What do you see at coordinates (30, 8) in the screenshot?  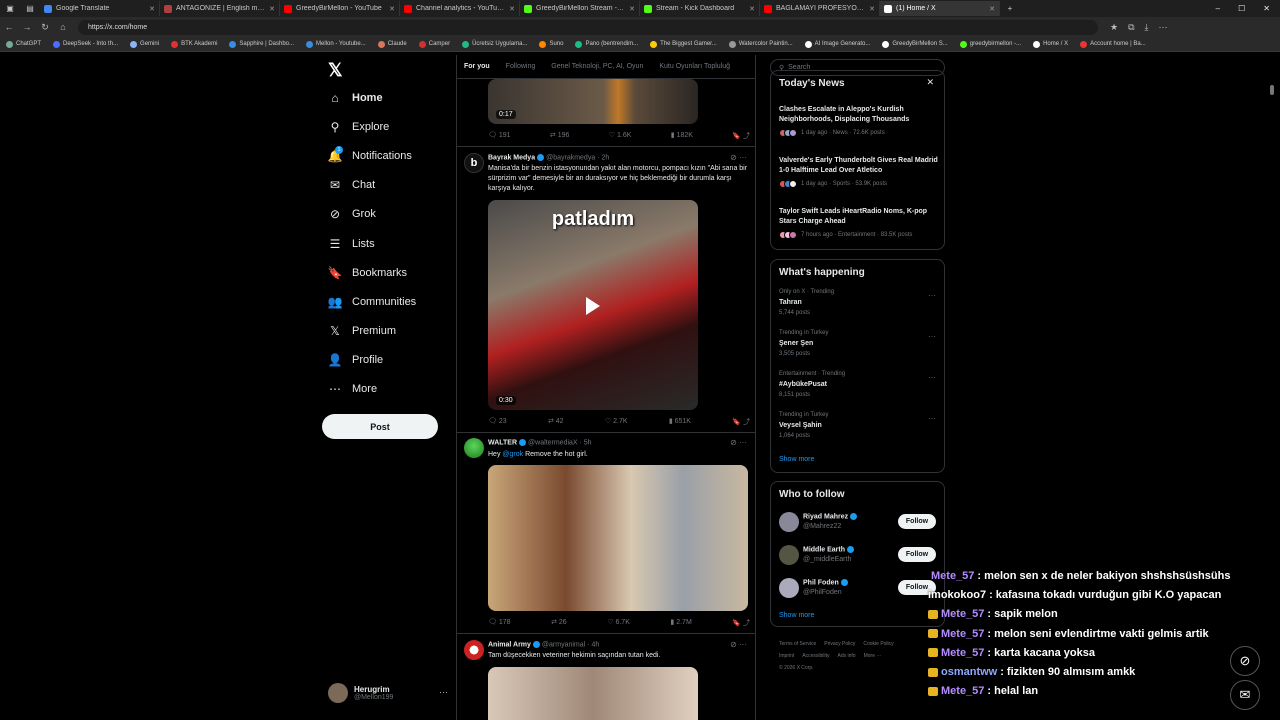 I see `tab-groups-icon: ▤` at bounding box center [30, 8].